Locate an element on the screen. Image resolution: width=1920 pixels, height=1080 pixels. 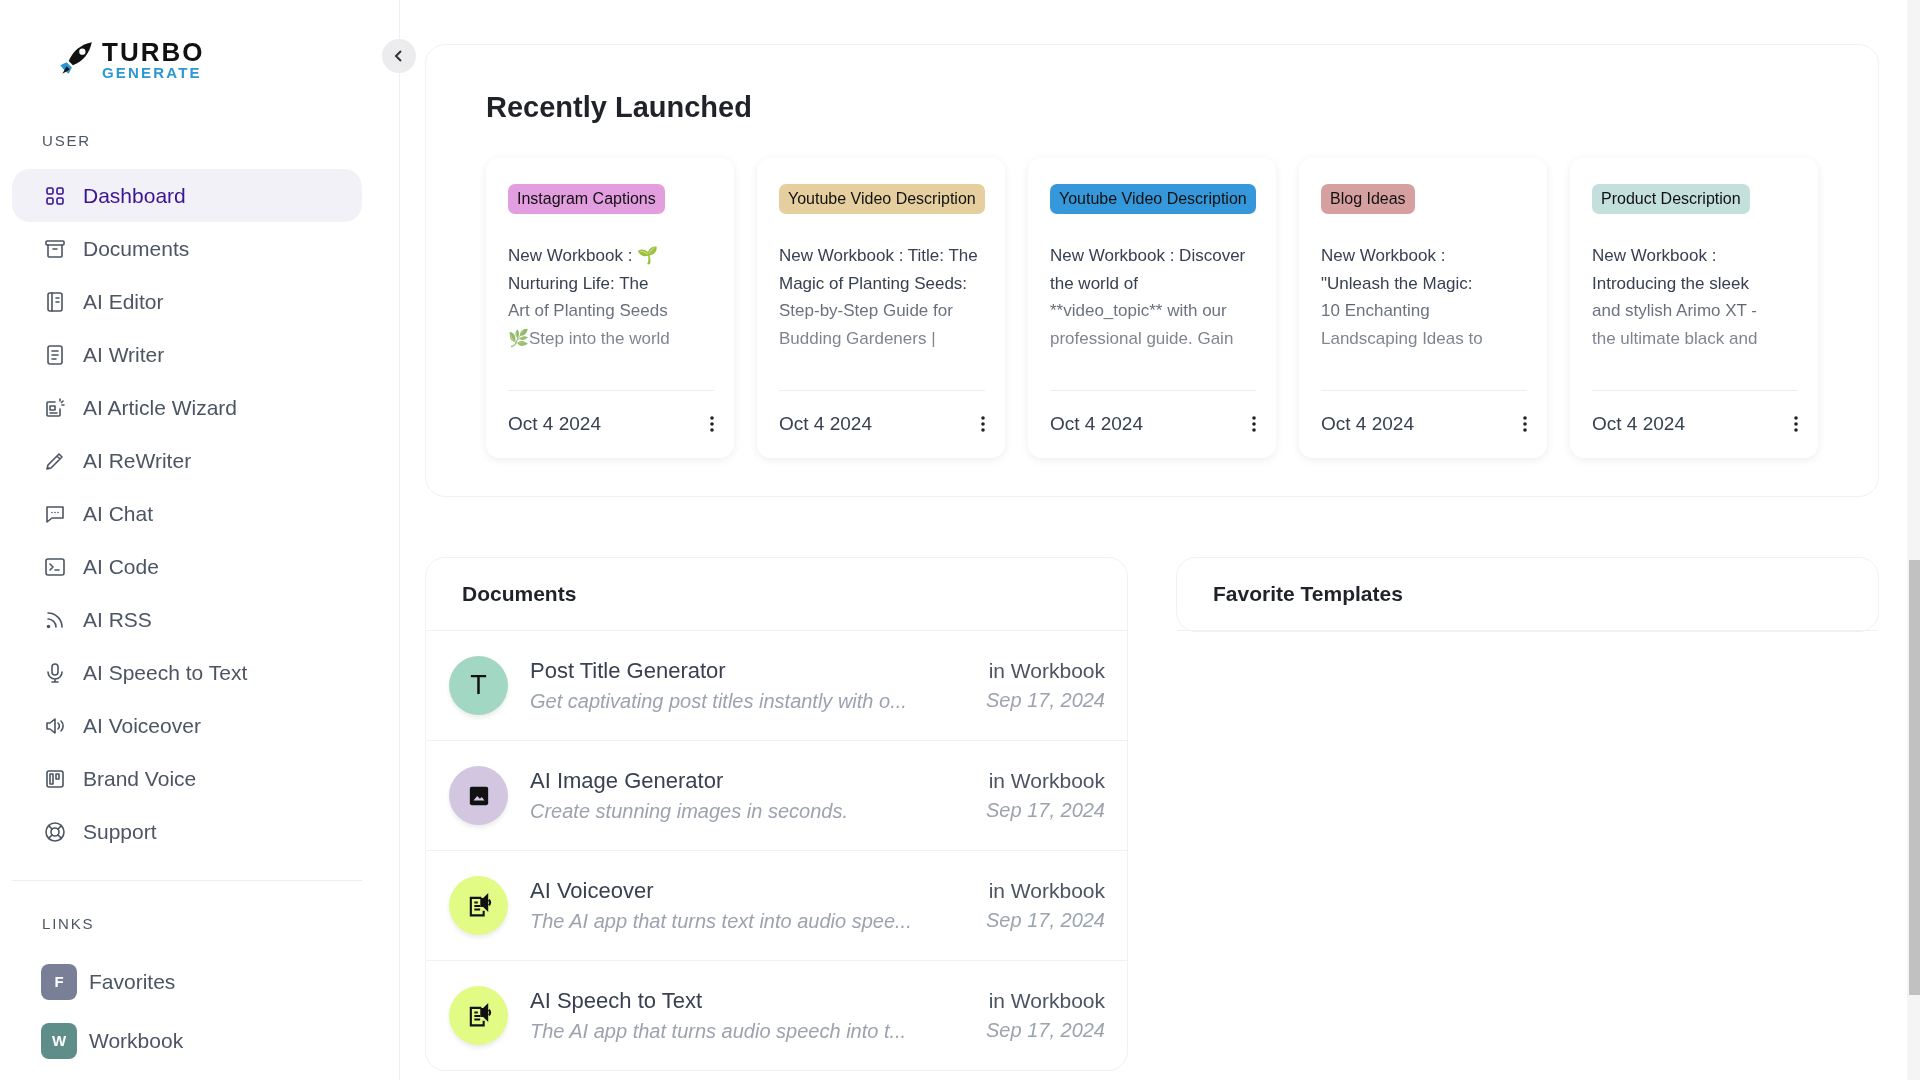
document-row: T Post Title Generator Get captivating post titles instantly with o... in Workbook Sep 17, 2024 is located at coordinates (776, 686).